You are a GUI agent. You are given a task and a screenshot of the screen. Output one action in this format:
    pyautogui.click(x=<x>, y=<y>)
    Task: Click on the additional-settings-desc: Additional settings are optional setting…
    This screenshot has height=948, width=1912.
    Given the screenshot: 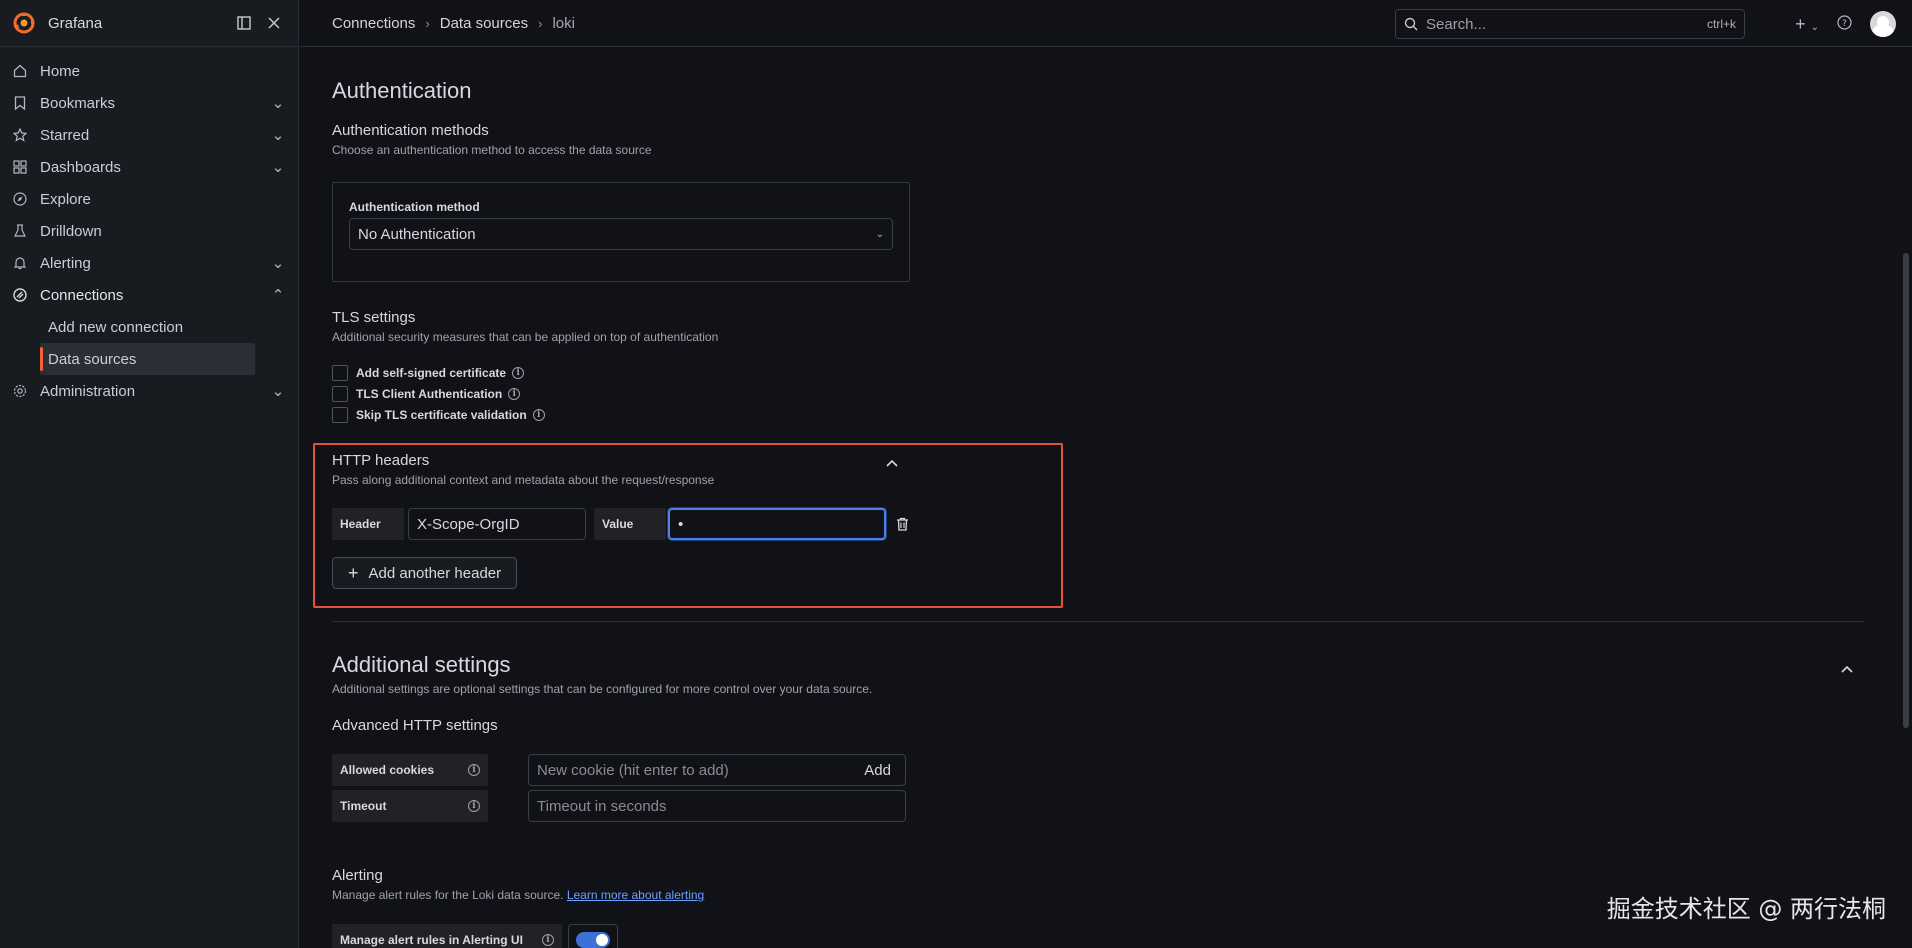 What is the action you would take?
    pyautogui.click(x=602, y=689)
    